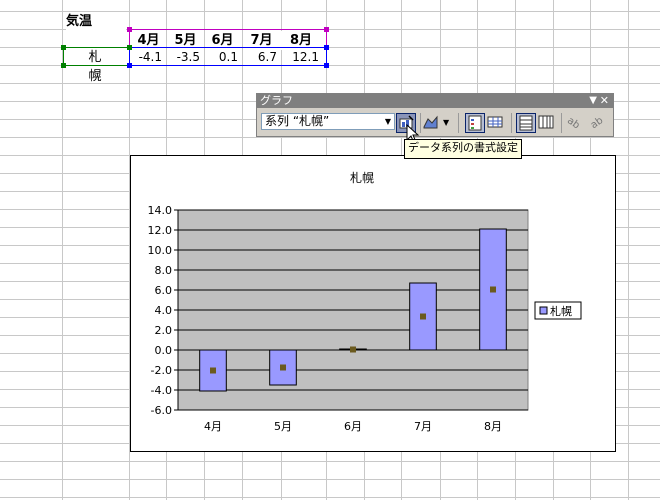  What do you see at coordinates (161, 390) in the screenshot?
I see `y-tick-label: -4.0` at bounding box center [161, 390].